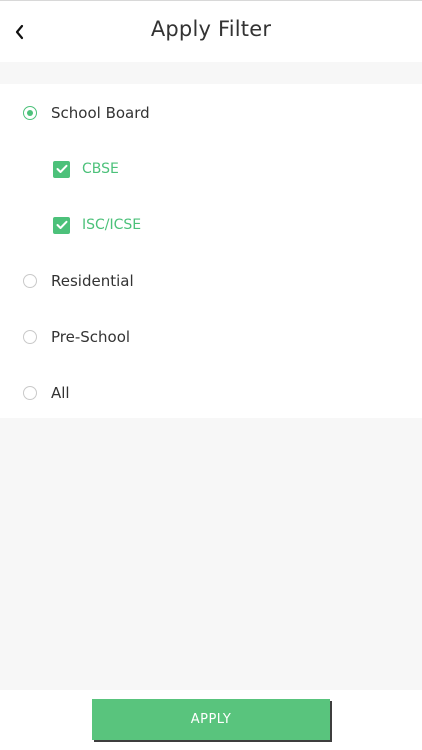 The width and height of the screenshot is (422, 750). What do you see at coordinates (100, 113) in the screenshot?
I see `filter-option-label: School Board` at bounding box center [100, 113].